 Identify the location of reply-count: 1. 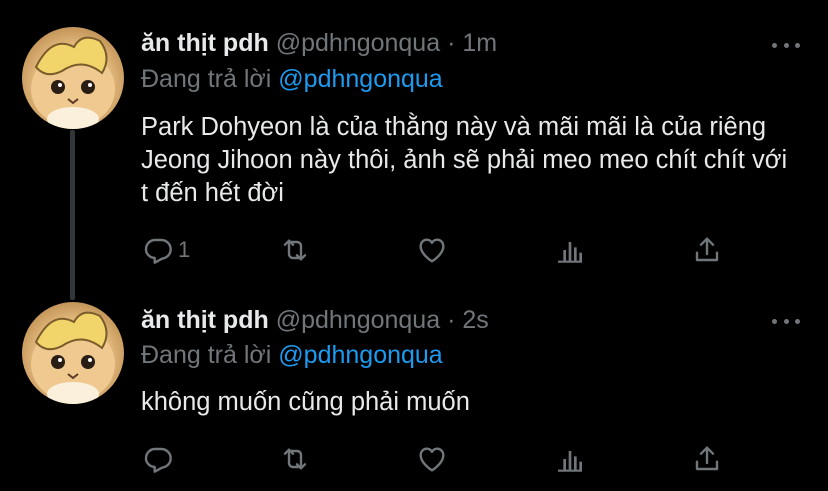
(184, 249).